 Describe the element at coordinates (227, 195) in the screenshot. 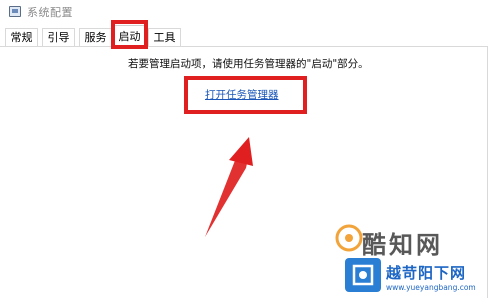

I see `pointer-arrow-shaft` at that location.